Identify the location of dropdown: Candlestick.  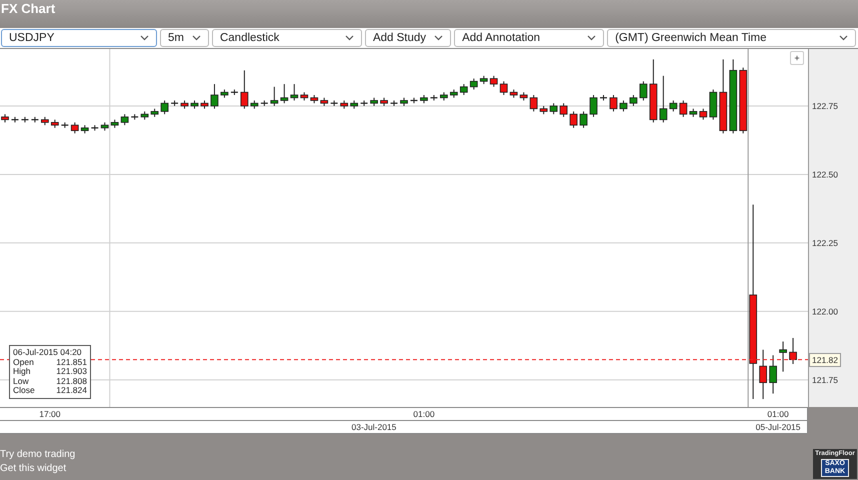
(287, 38).